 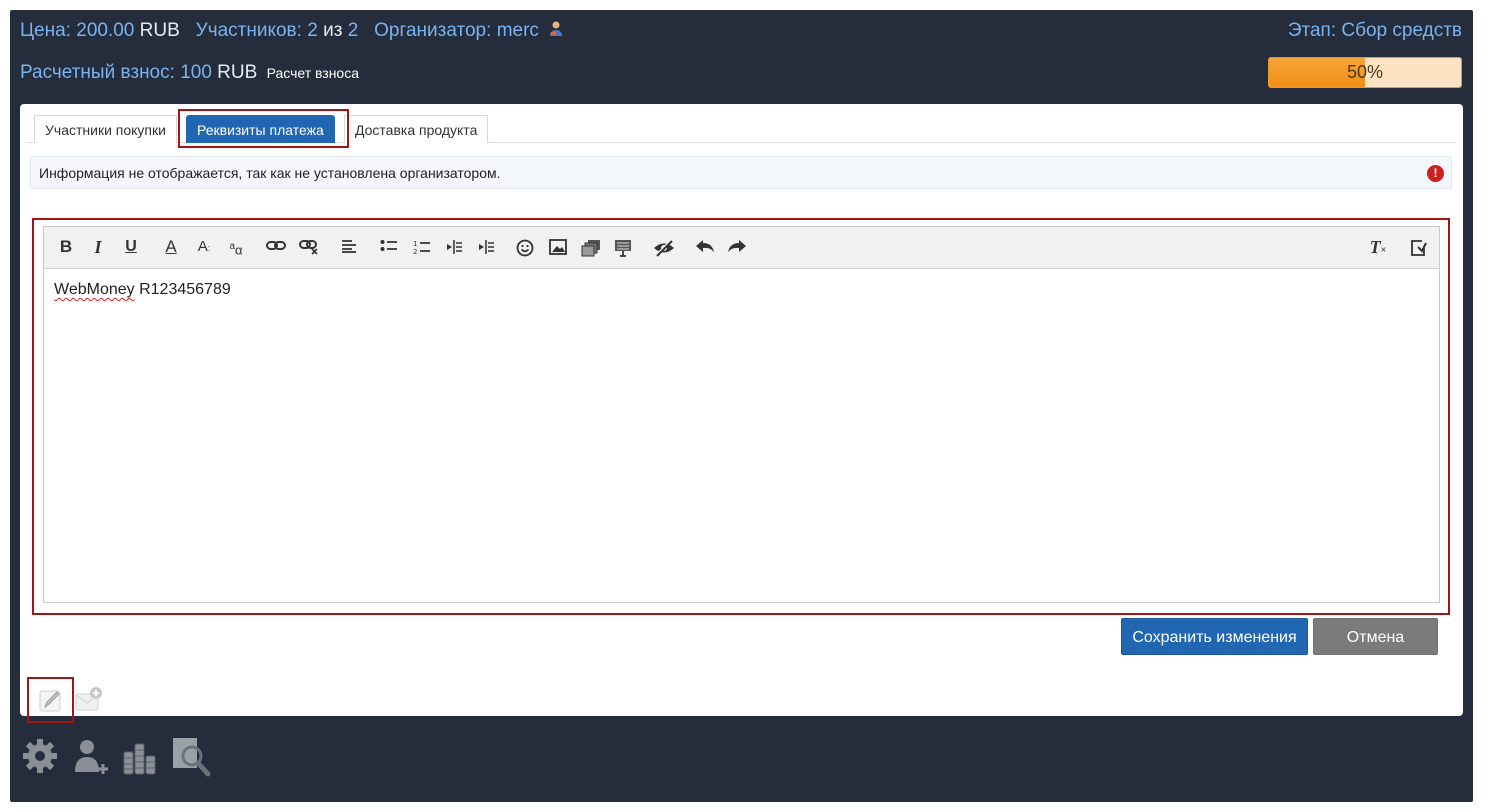 What do you see at coordinates (140, 759) in the screenshot?
I see `coins-icon` at bounding box center [140, 759].